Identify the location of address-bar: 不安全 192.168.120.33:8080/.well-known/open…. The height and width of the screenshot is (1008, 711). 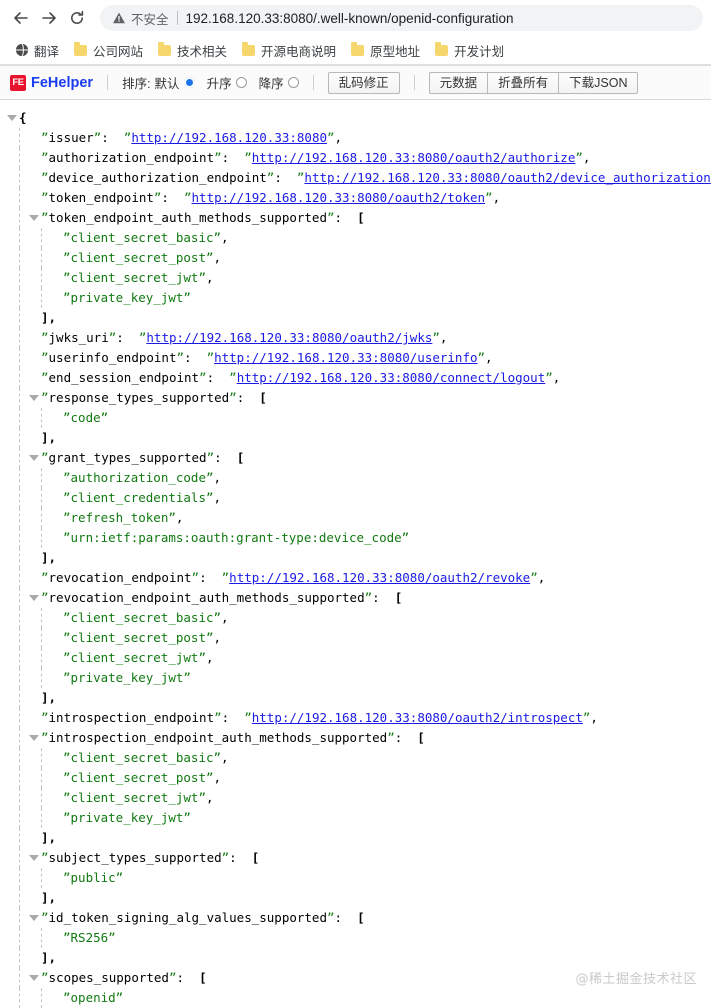
(401, 18).